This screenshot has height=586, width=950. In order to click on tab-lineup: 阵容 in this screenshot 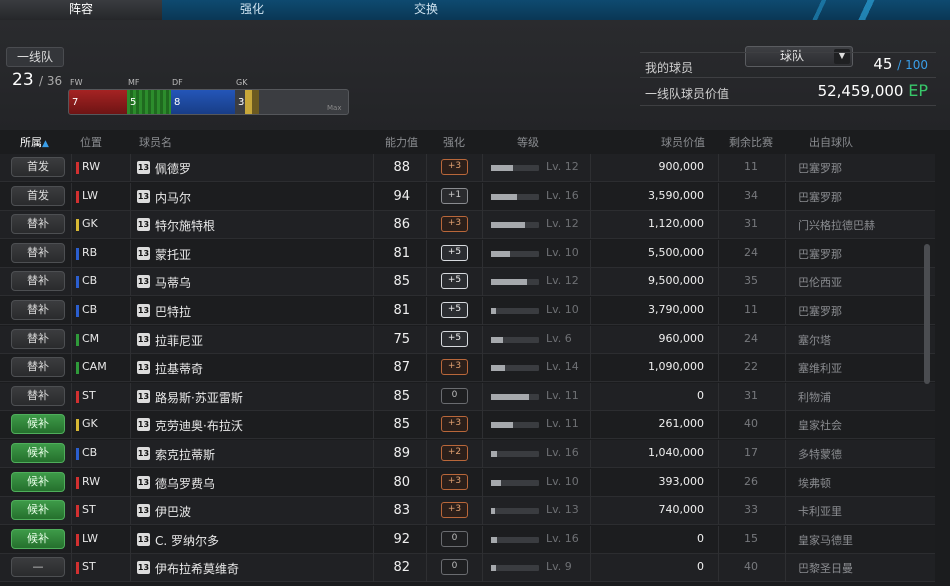, I will do `click(81, 10)`.